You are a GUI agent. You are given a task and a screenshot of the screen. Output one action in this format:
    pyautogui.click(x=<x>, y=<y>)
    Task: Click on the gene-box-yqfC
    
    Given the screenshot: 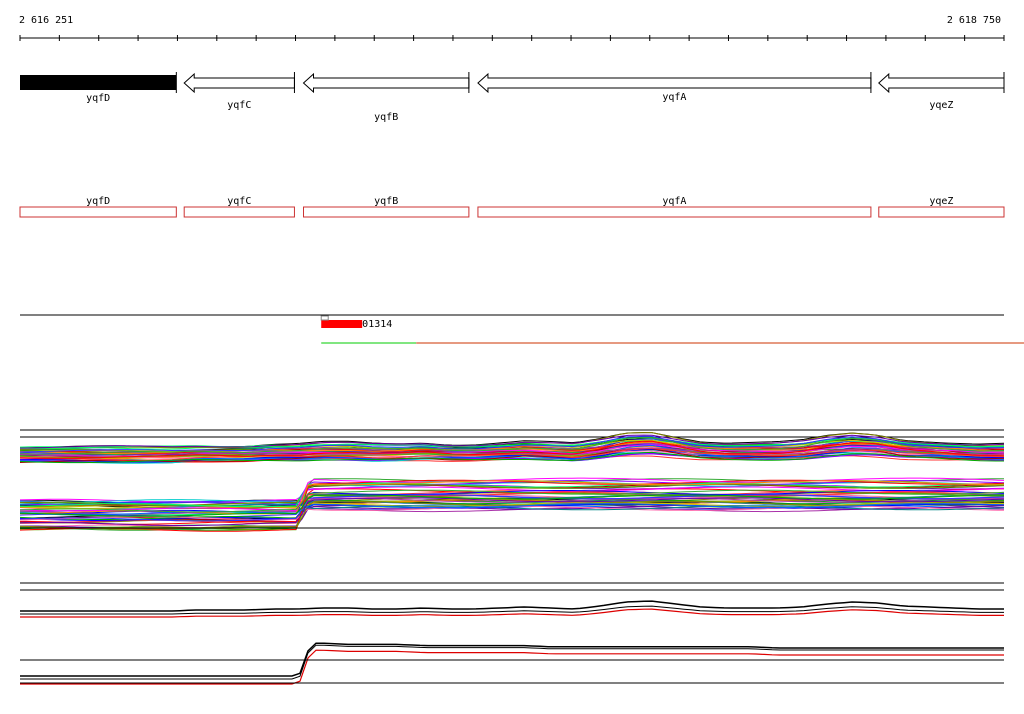 What is the action you would take?
    pyautogui.click(x=239, y=212)
    